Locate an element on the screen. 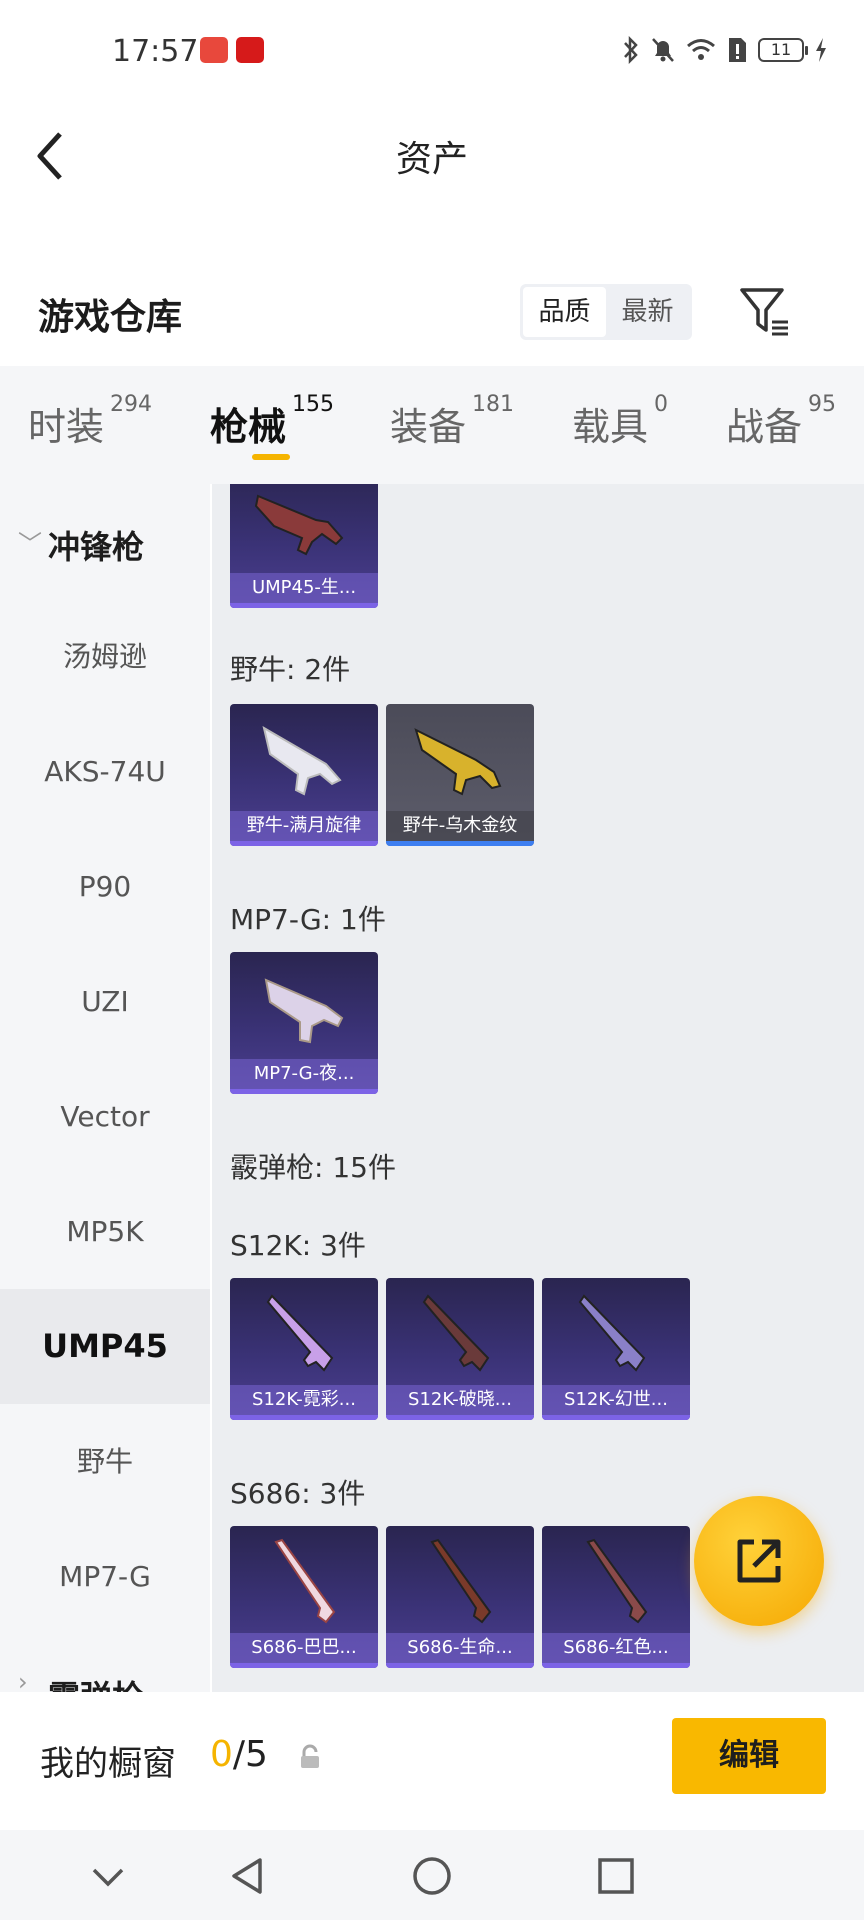  showcase-bar: 我的橱窗 0/5 编辑 is located at coordinates (432, 1761).